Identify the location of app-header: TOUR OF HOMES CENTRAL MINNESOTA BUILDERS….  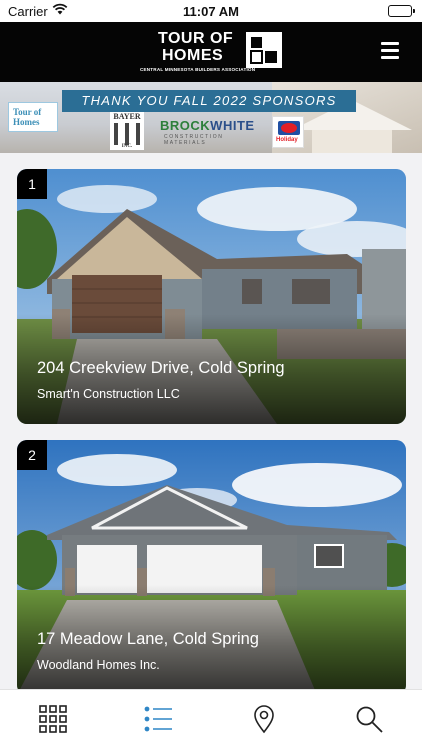
(211, 52).